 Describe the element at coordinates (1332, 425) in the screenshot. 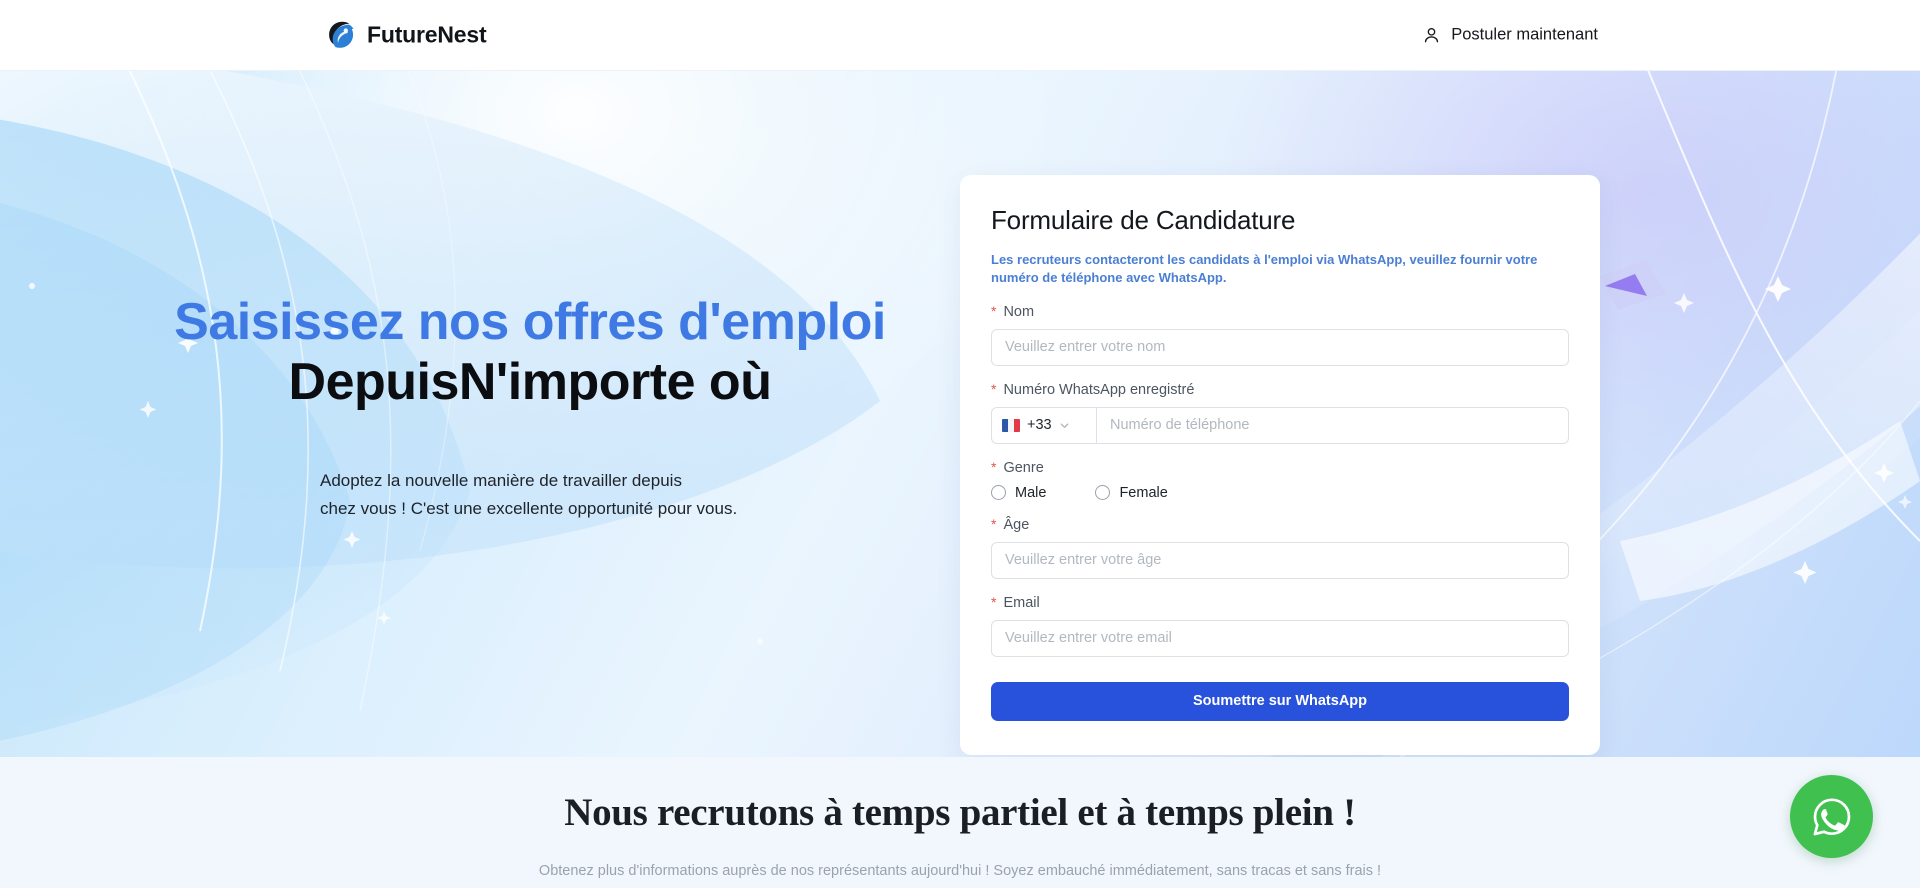

I see `phone-number-input` at that location.